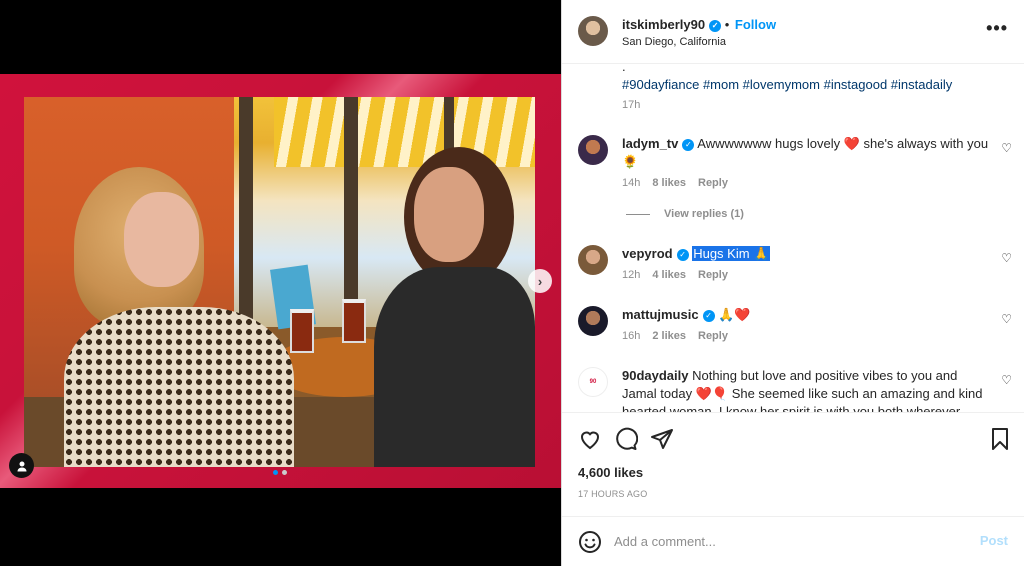 The image size is (1024, 566). What do you see at coordinates (704, 214) in the screenshot?
I see `view-replies-label: View replies (1)` at bounding box center [704, 214].